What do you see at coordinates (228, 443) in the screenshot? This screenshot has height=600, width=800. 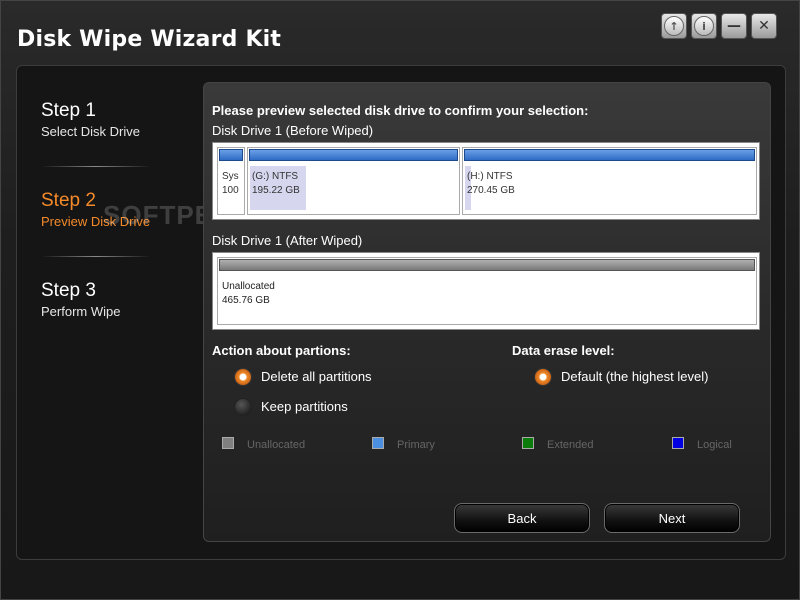 I see `legend-swatch-unallocated` at bounding box center [228, 443].